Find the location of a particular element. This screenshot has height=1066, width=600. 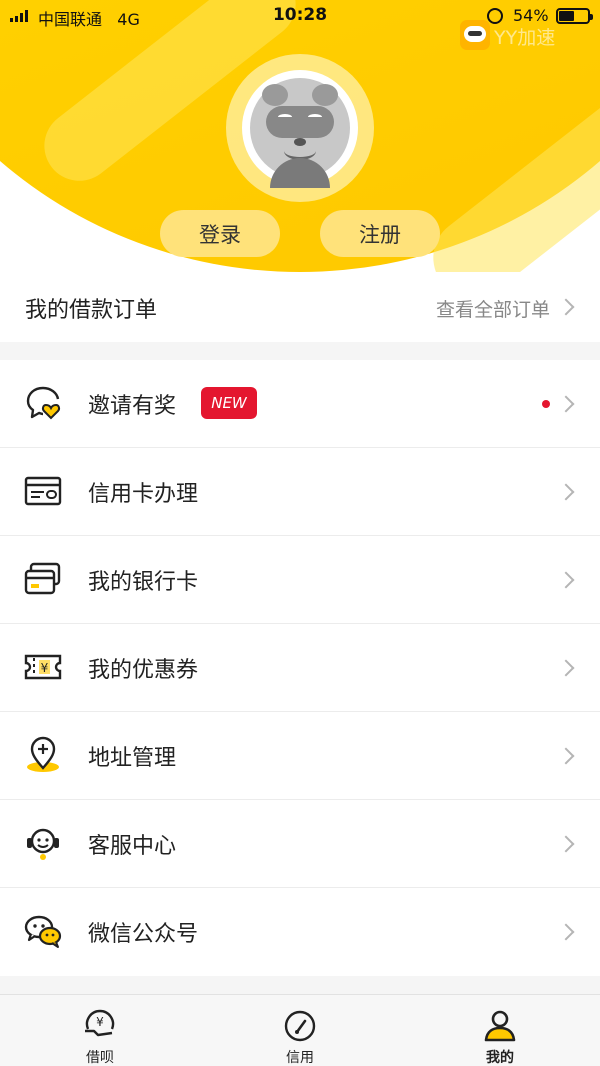

menu-item-label: 邀请有奖 is located at coordinates (132, 406).